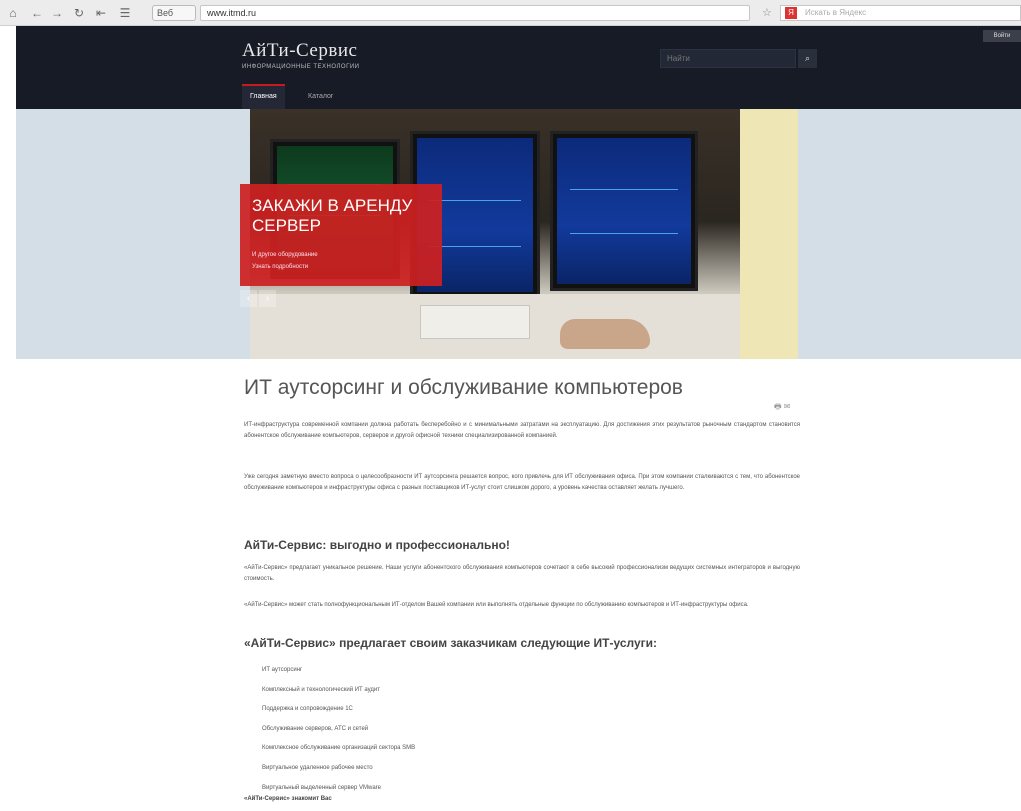 This screenshot has height=811, width=1021. I want to click on login-link: Войти, so click(1002, 36).